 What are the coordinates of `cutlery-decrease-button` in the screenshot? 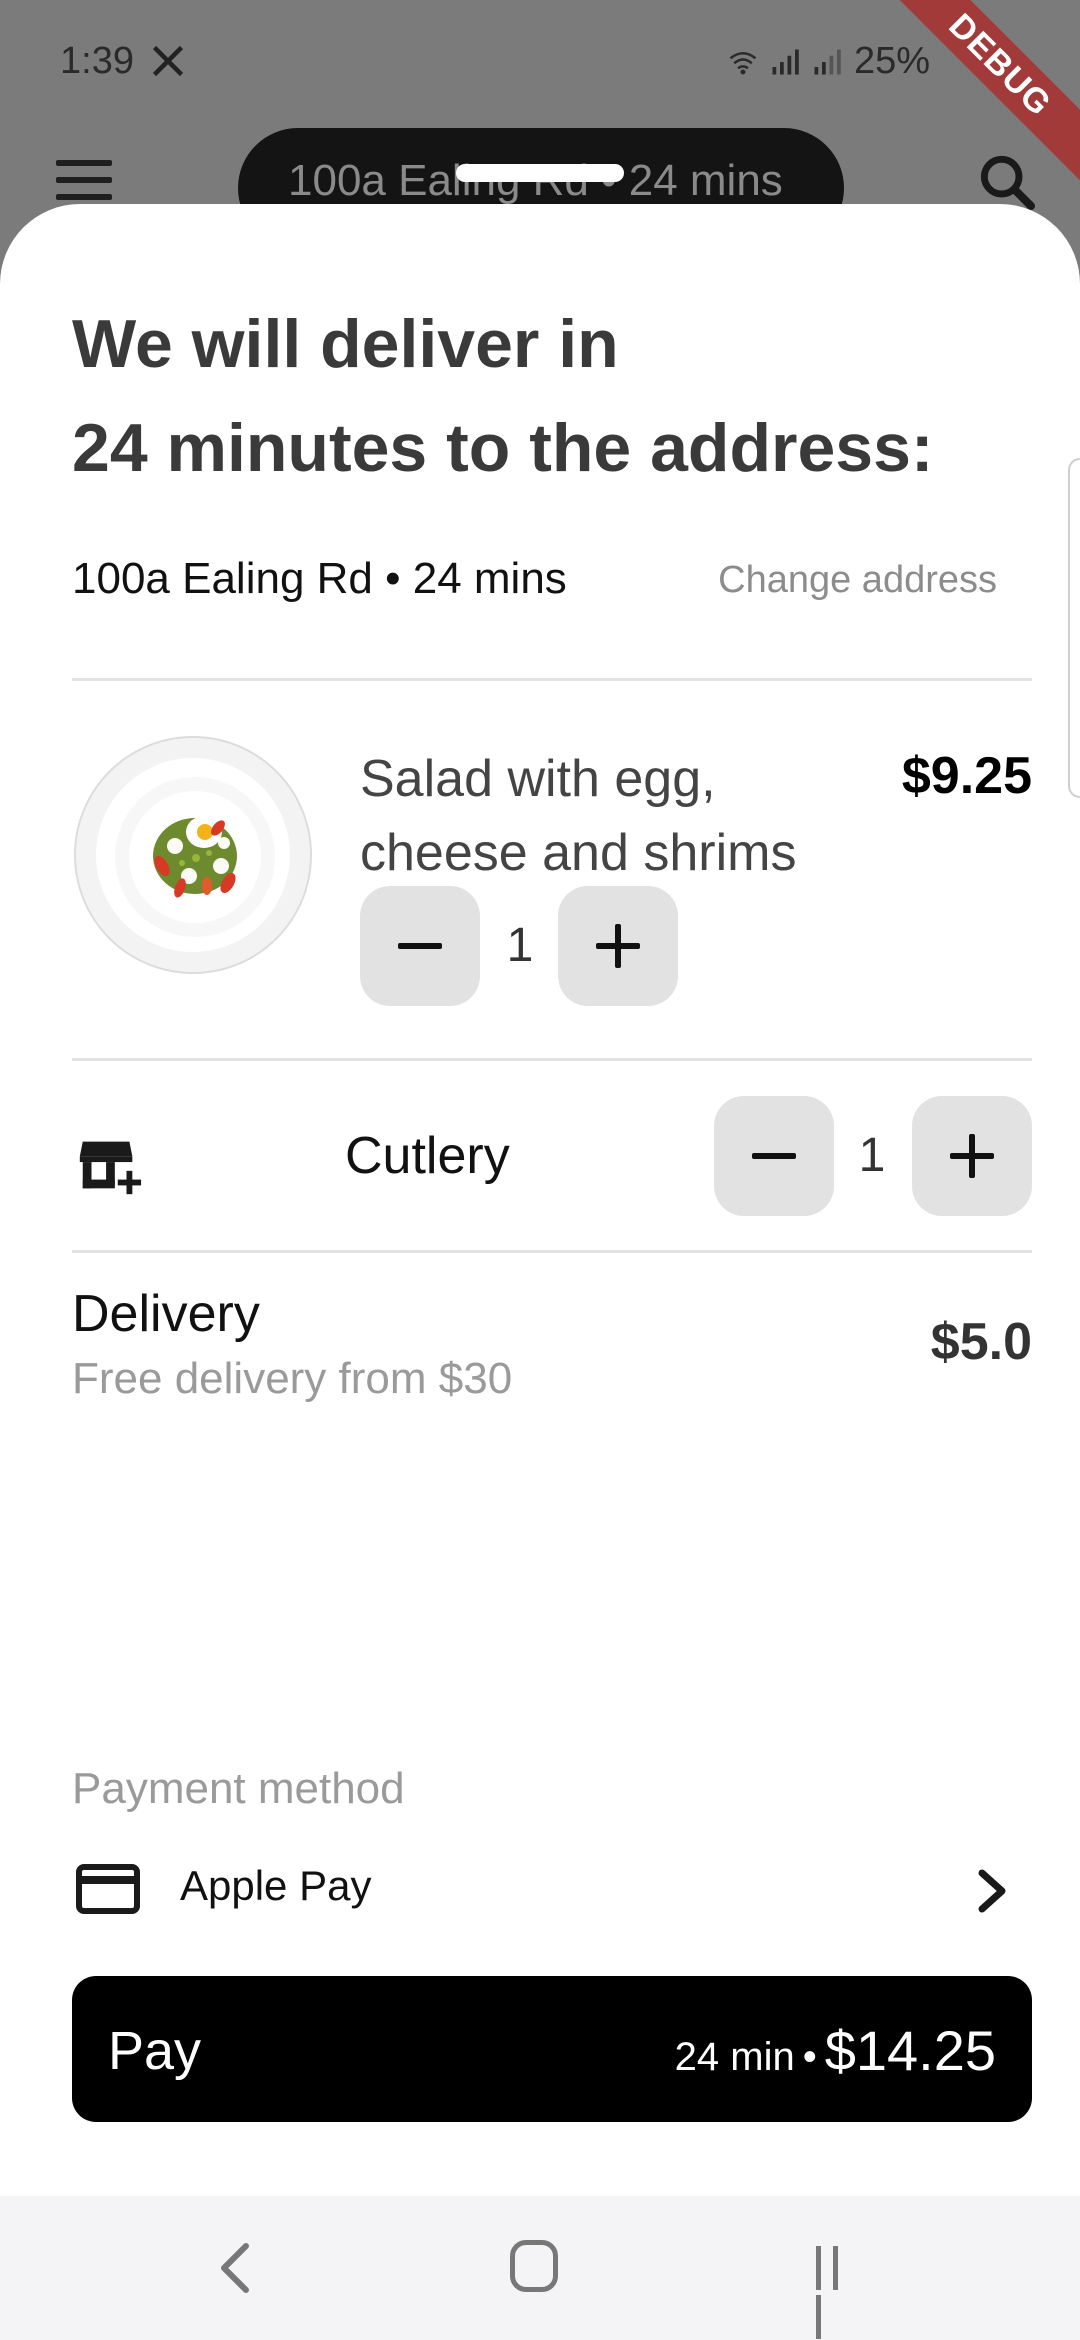 It's located at (774, 1156).